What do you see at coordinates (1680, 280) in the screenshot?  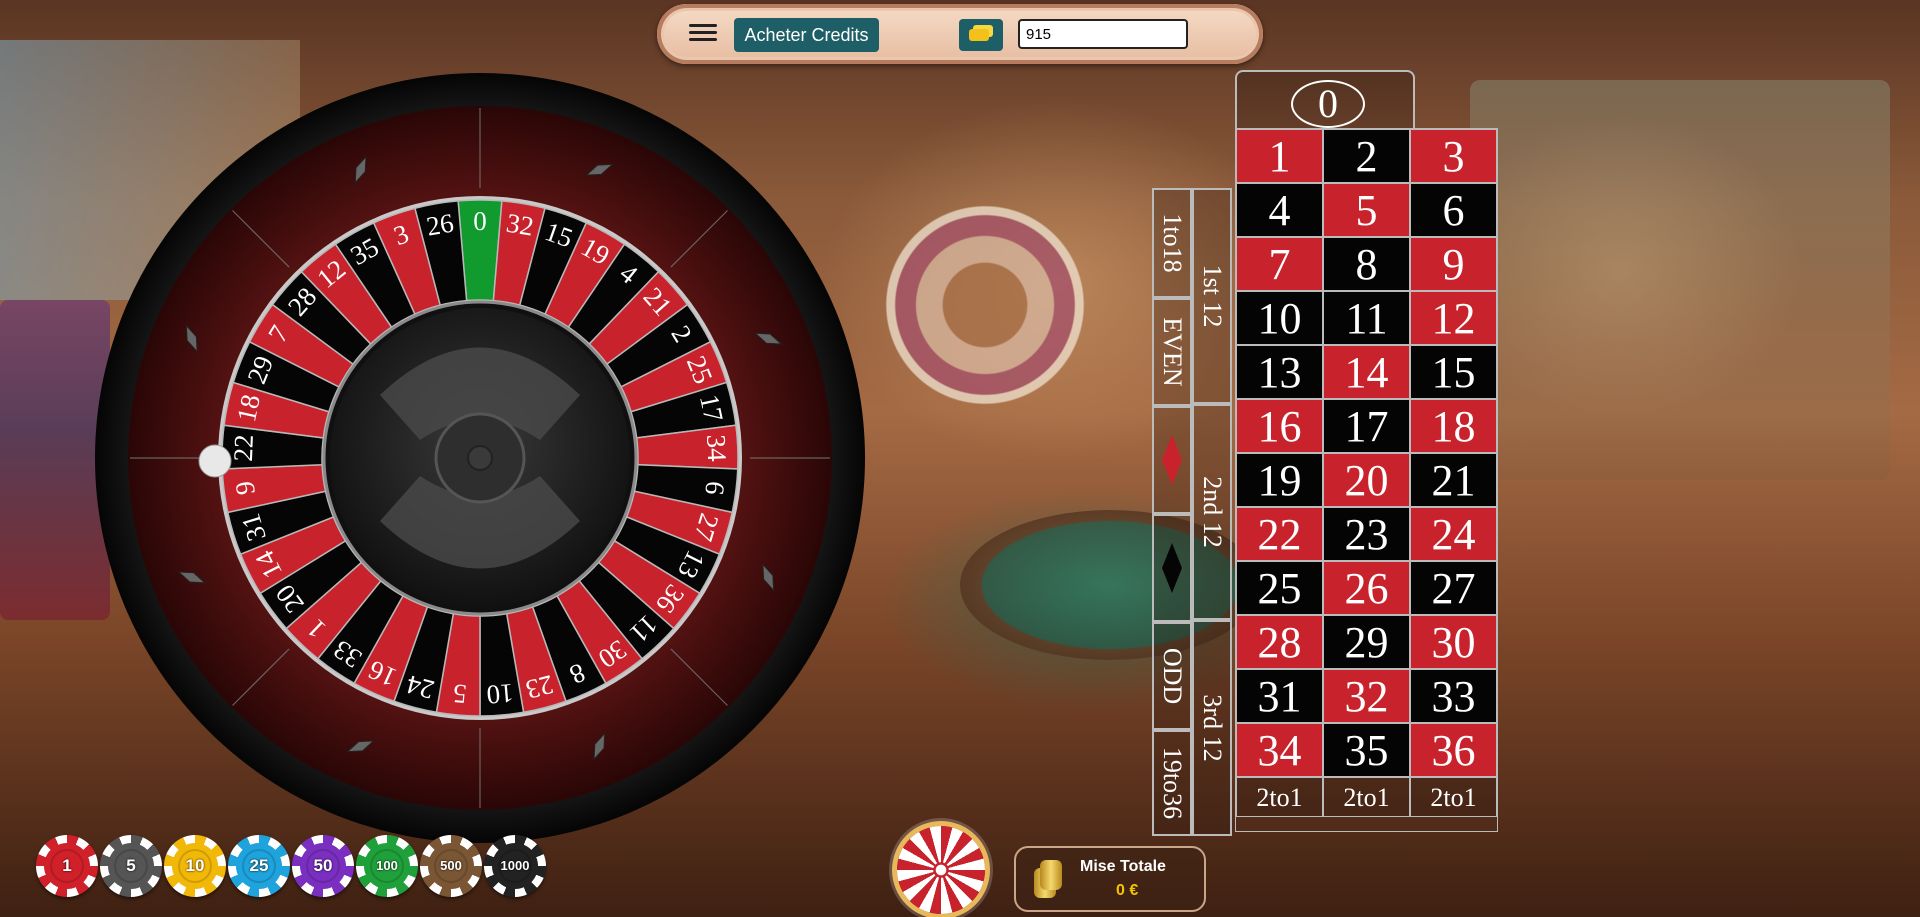 I see `background-wall-panel` at bounding box center [1680, 280].